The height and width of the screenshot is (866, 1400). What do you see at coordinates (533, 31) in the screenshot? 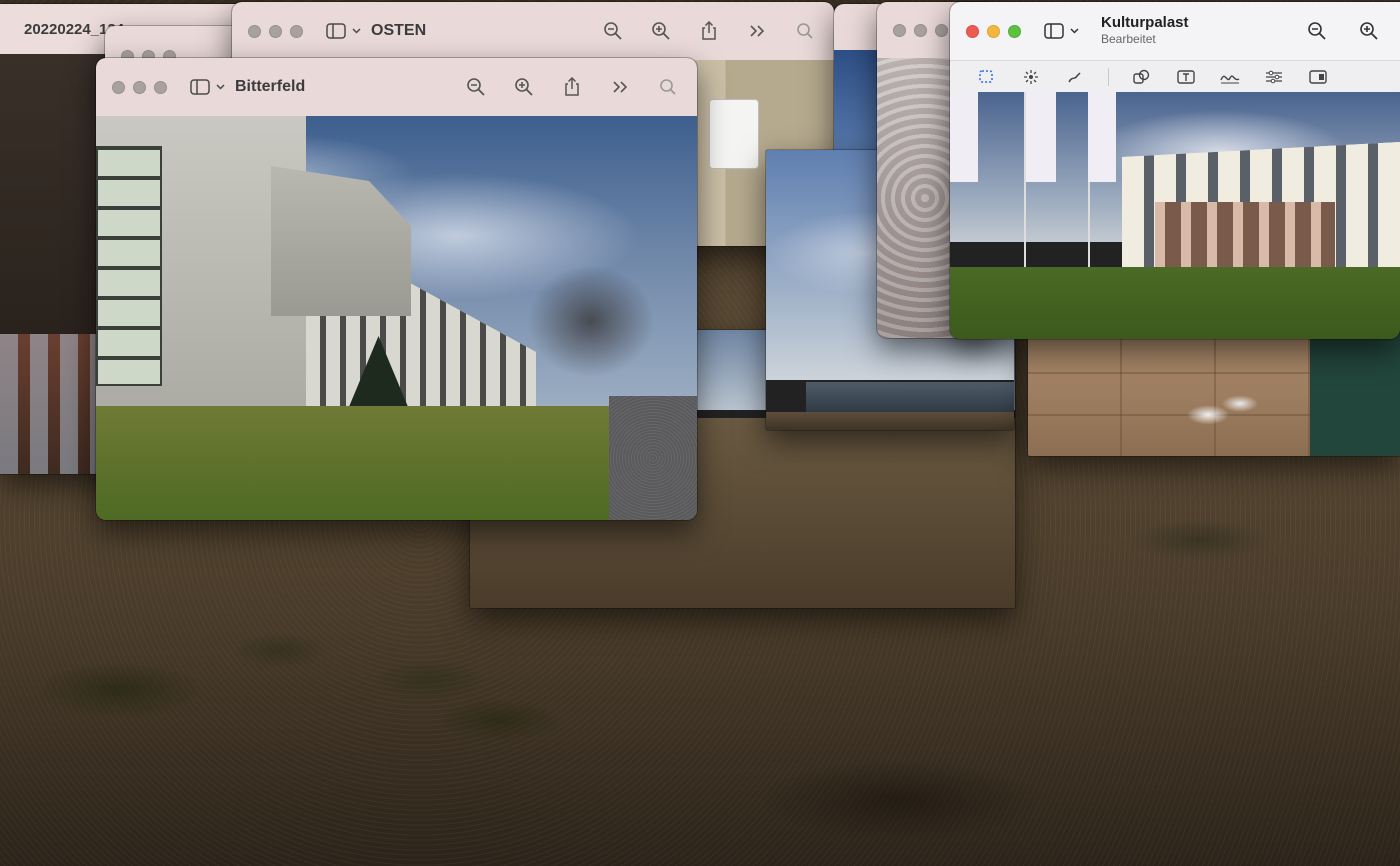
I see `titlebar: OSTEN` at bounding box center [533, 31].